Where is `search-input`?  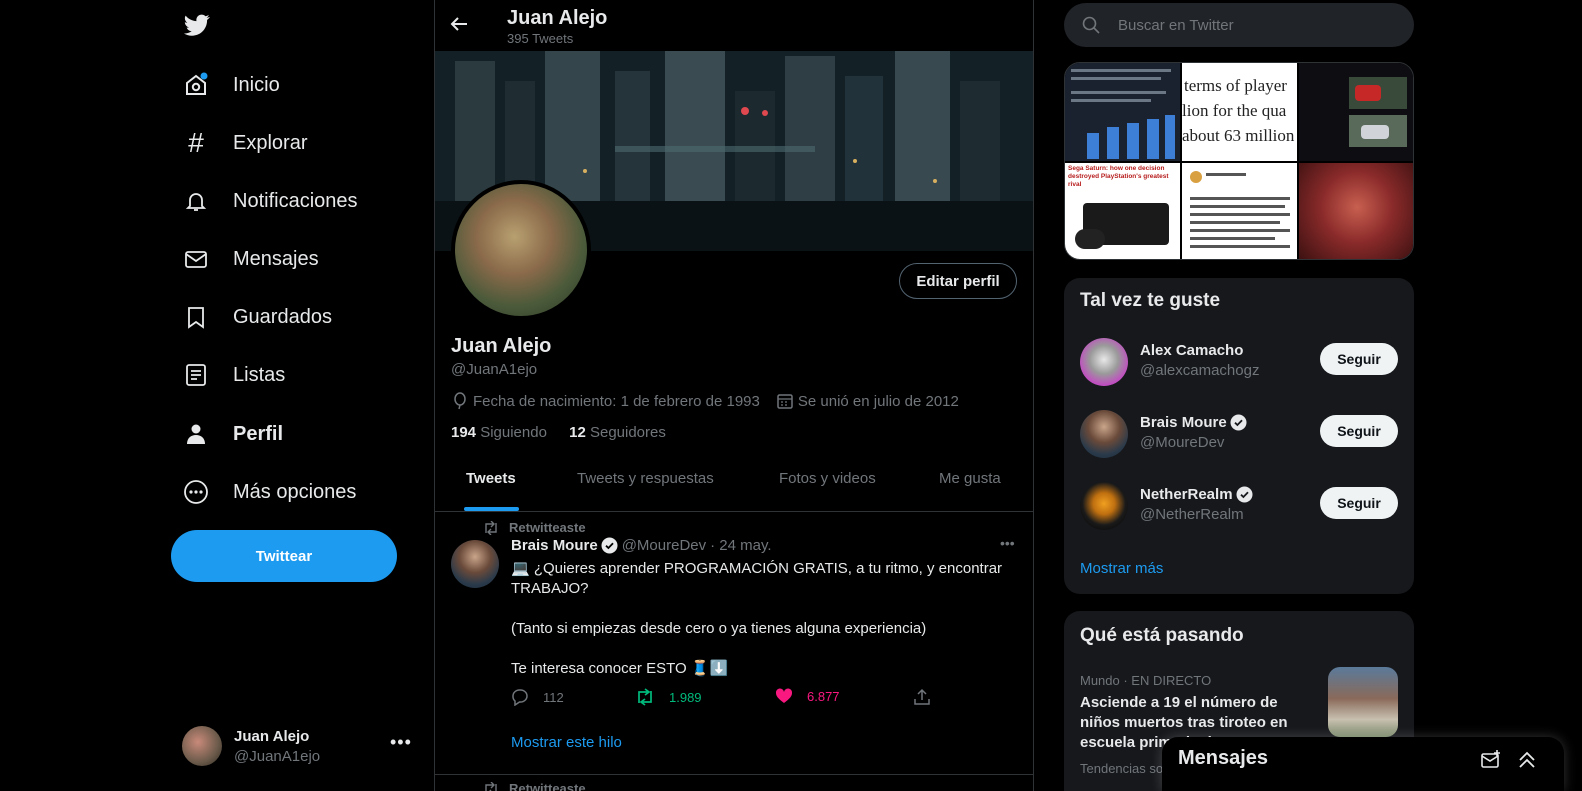
search-input is located at coordinates (1248, 25).